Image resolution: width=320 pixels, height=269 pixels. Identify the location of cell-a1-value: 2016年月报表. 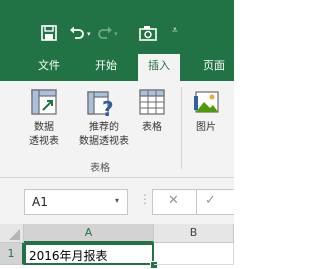
(68, 256).